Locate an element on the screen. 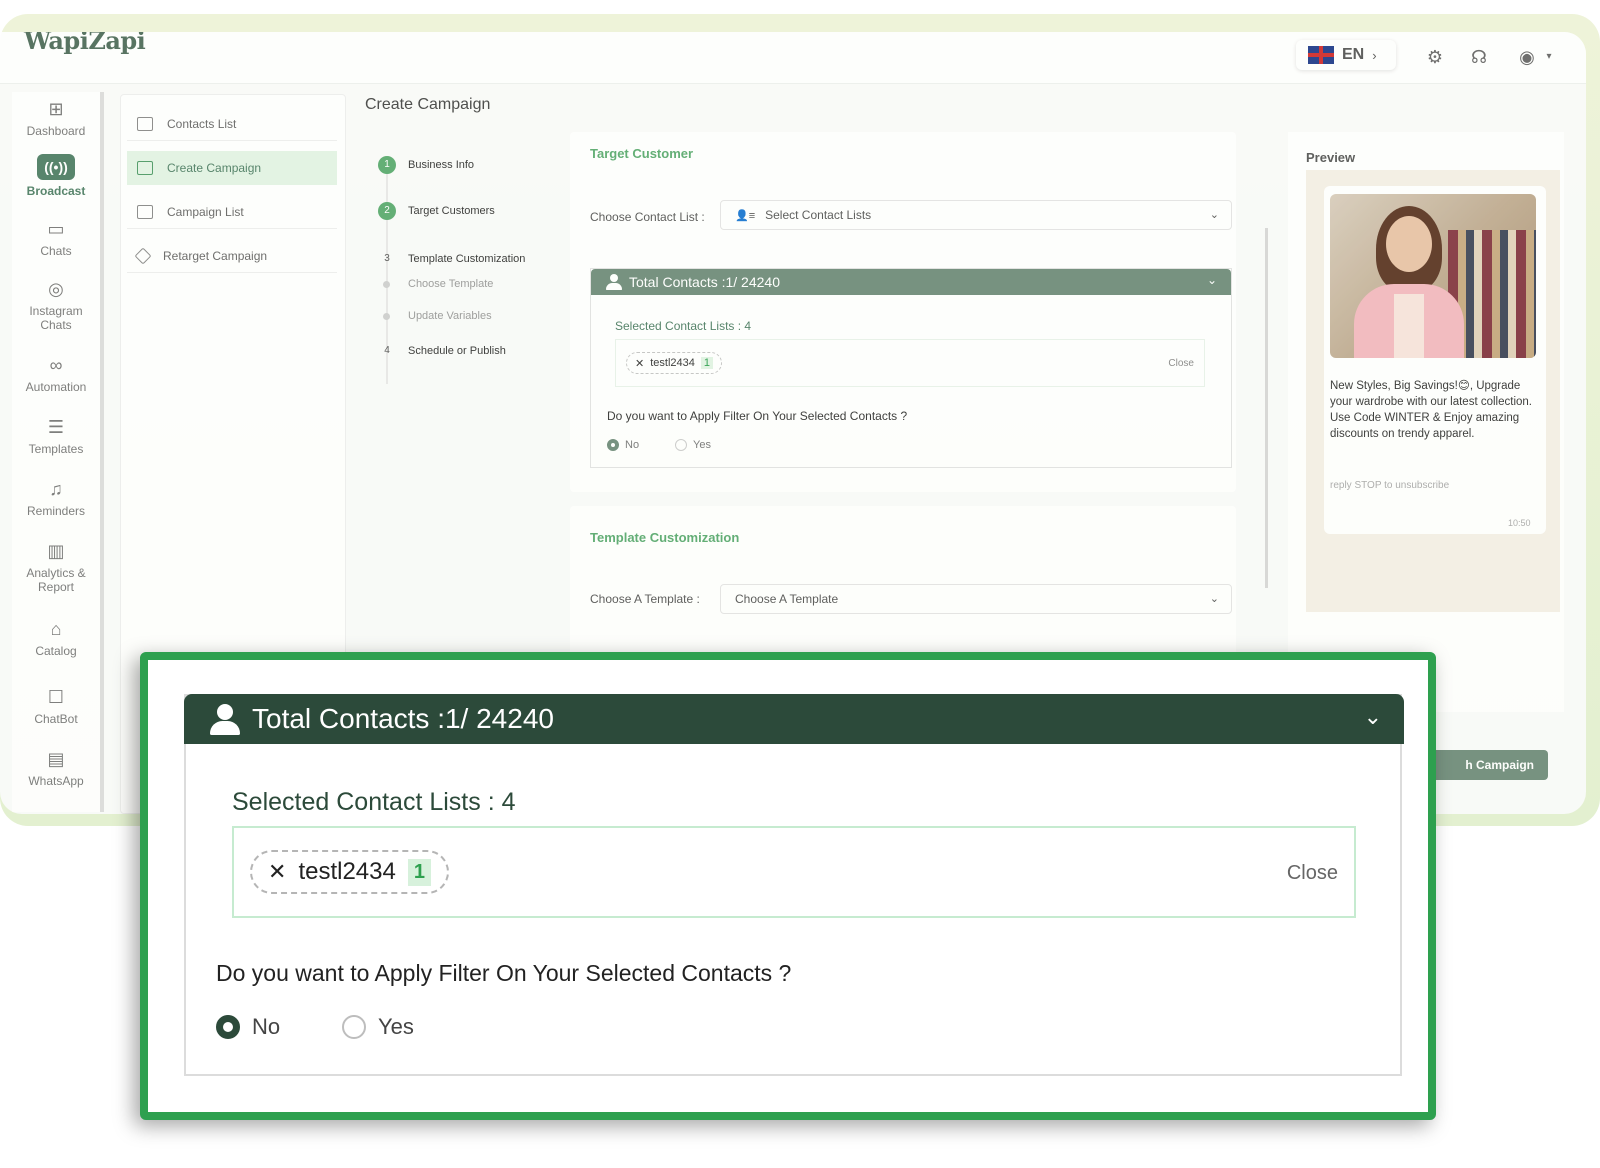 The width and height of the screenshot is (1600, 1168). chat-icon: ▭ is located at coordinates (56, 229).